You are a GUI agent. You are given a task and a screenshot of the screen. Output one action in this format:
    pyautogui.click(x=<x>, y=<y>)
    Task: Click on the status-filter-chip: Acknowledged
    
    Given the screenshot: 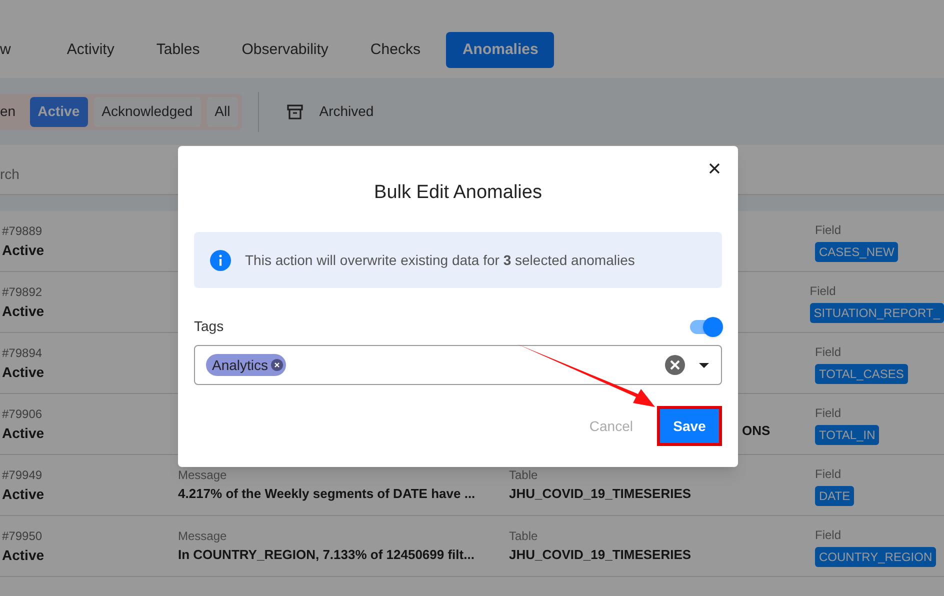 What is the action you would take?
    pyautogui.click(x=147, y=111)
    